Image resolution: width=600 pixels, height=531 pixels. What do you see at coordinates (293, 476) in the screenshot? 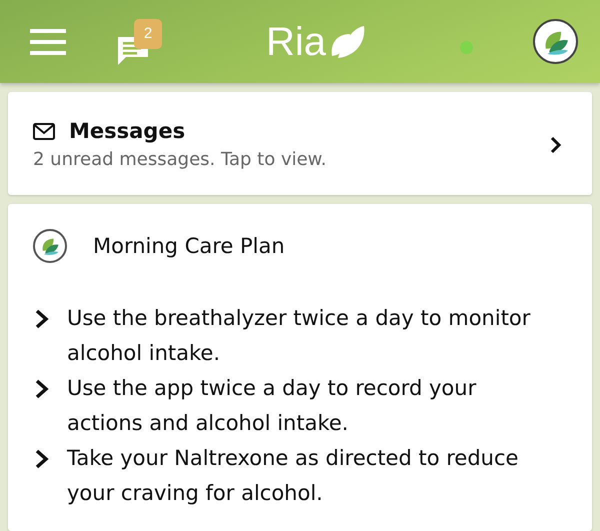
I see `care-plan-item: Take your Naltrexone as directed to reduce your craving for alcohol.` at bounding box center [293, 476].